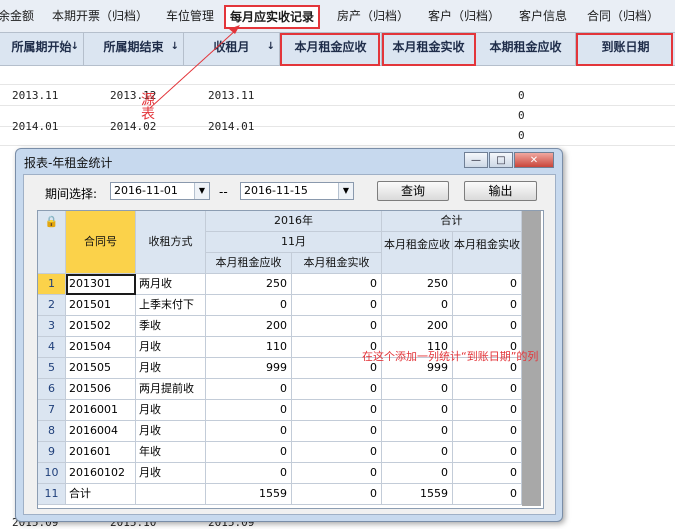  What do you see at coordinates (476, 160) in the screenshot?
I see `minimize-icon: —` at bounding box center [476, 160].